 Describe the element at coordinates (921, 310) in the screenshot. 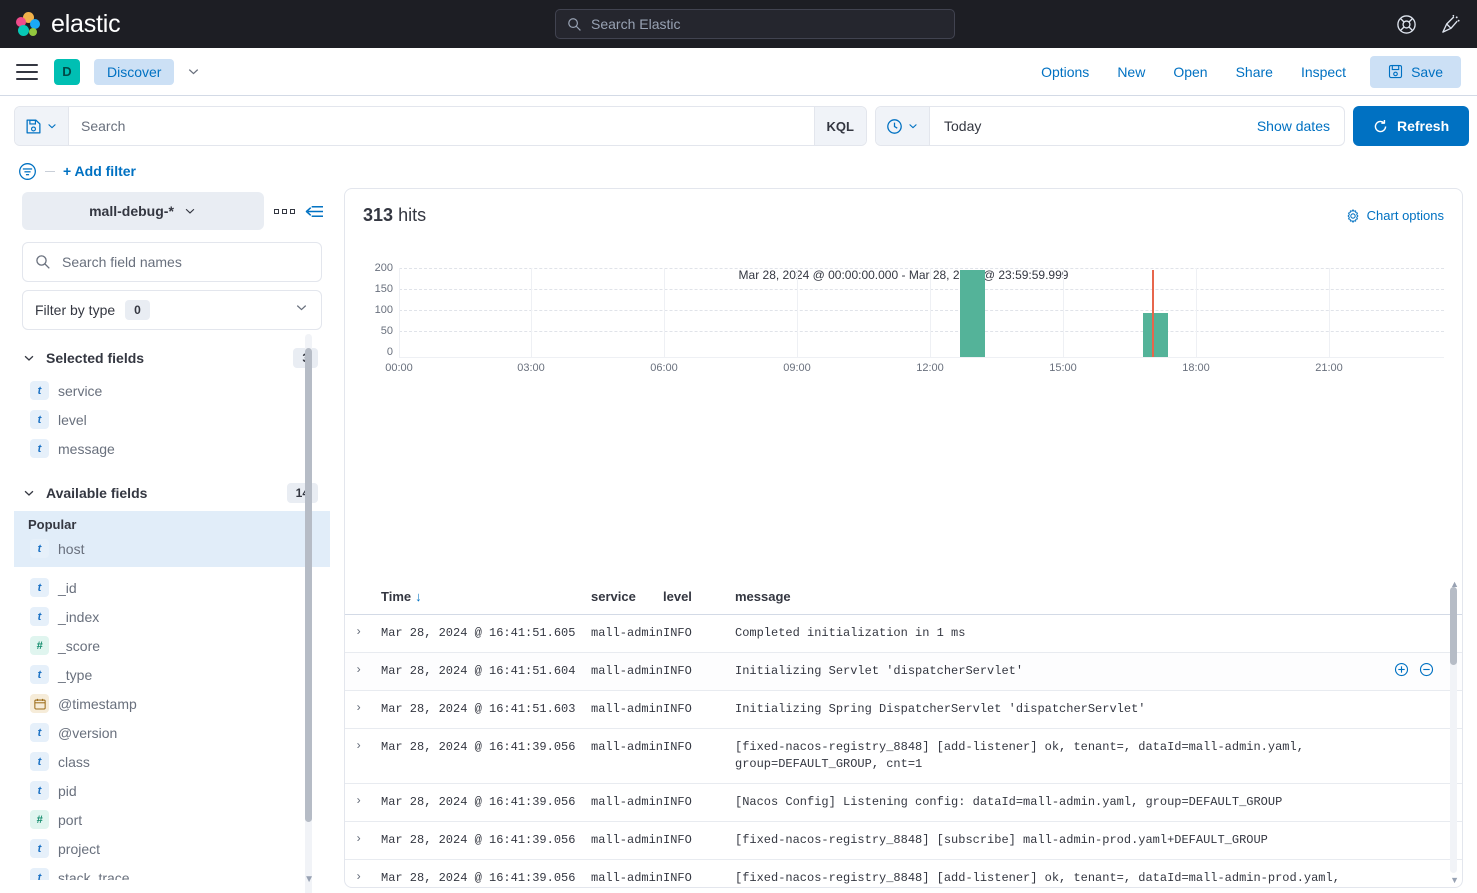

I see `gridline-h` at that location.